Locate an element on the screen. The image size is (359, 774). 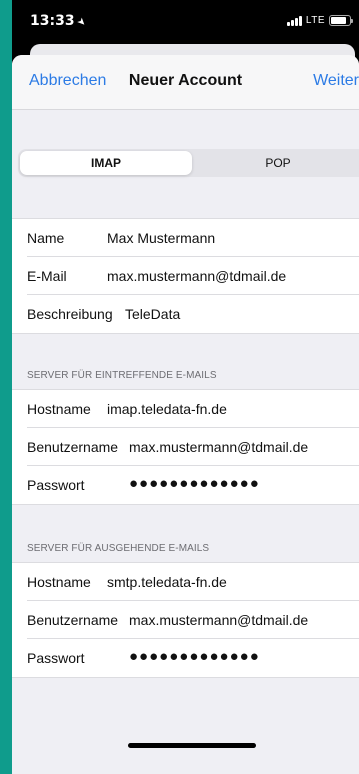
email-label: E-Mail is located at coordinates (47, 276).